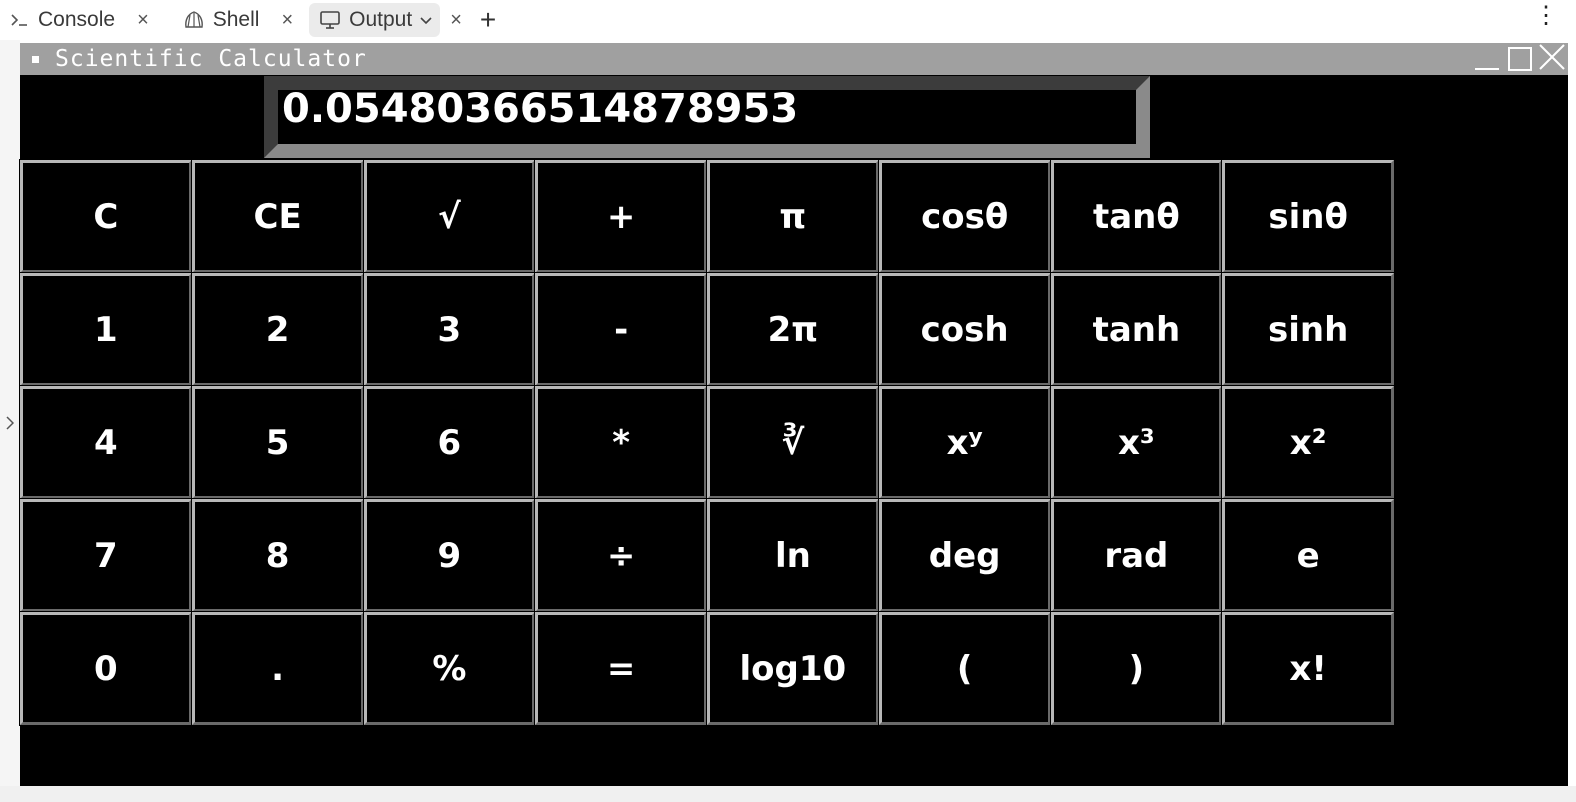  I want to click on maximize-icon, so click(1520, 59).